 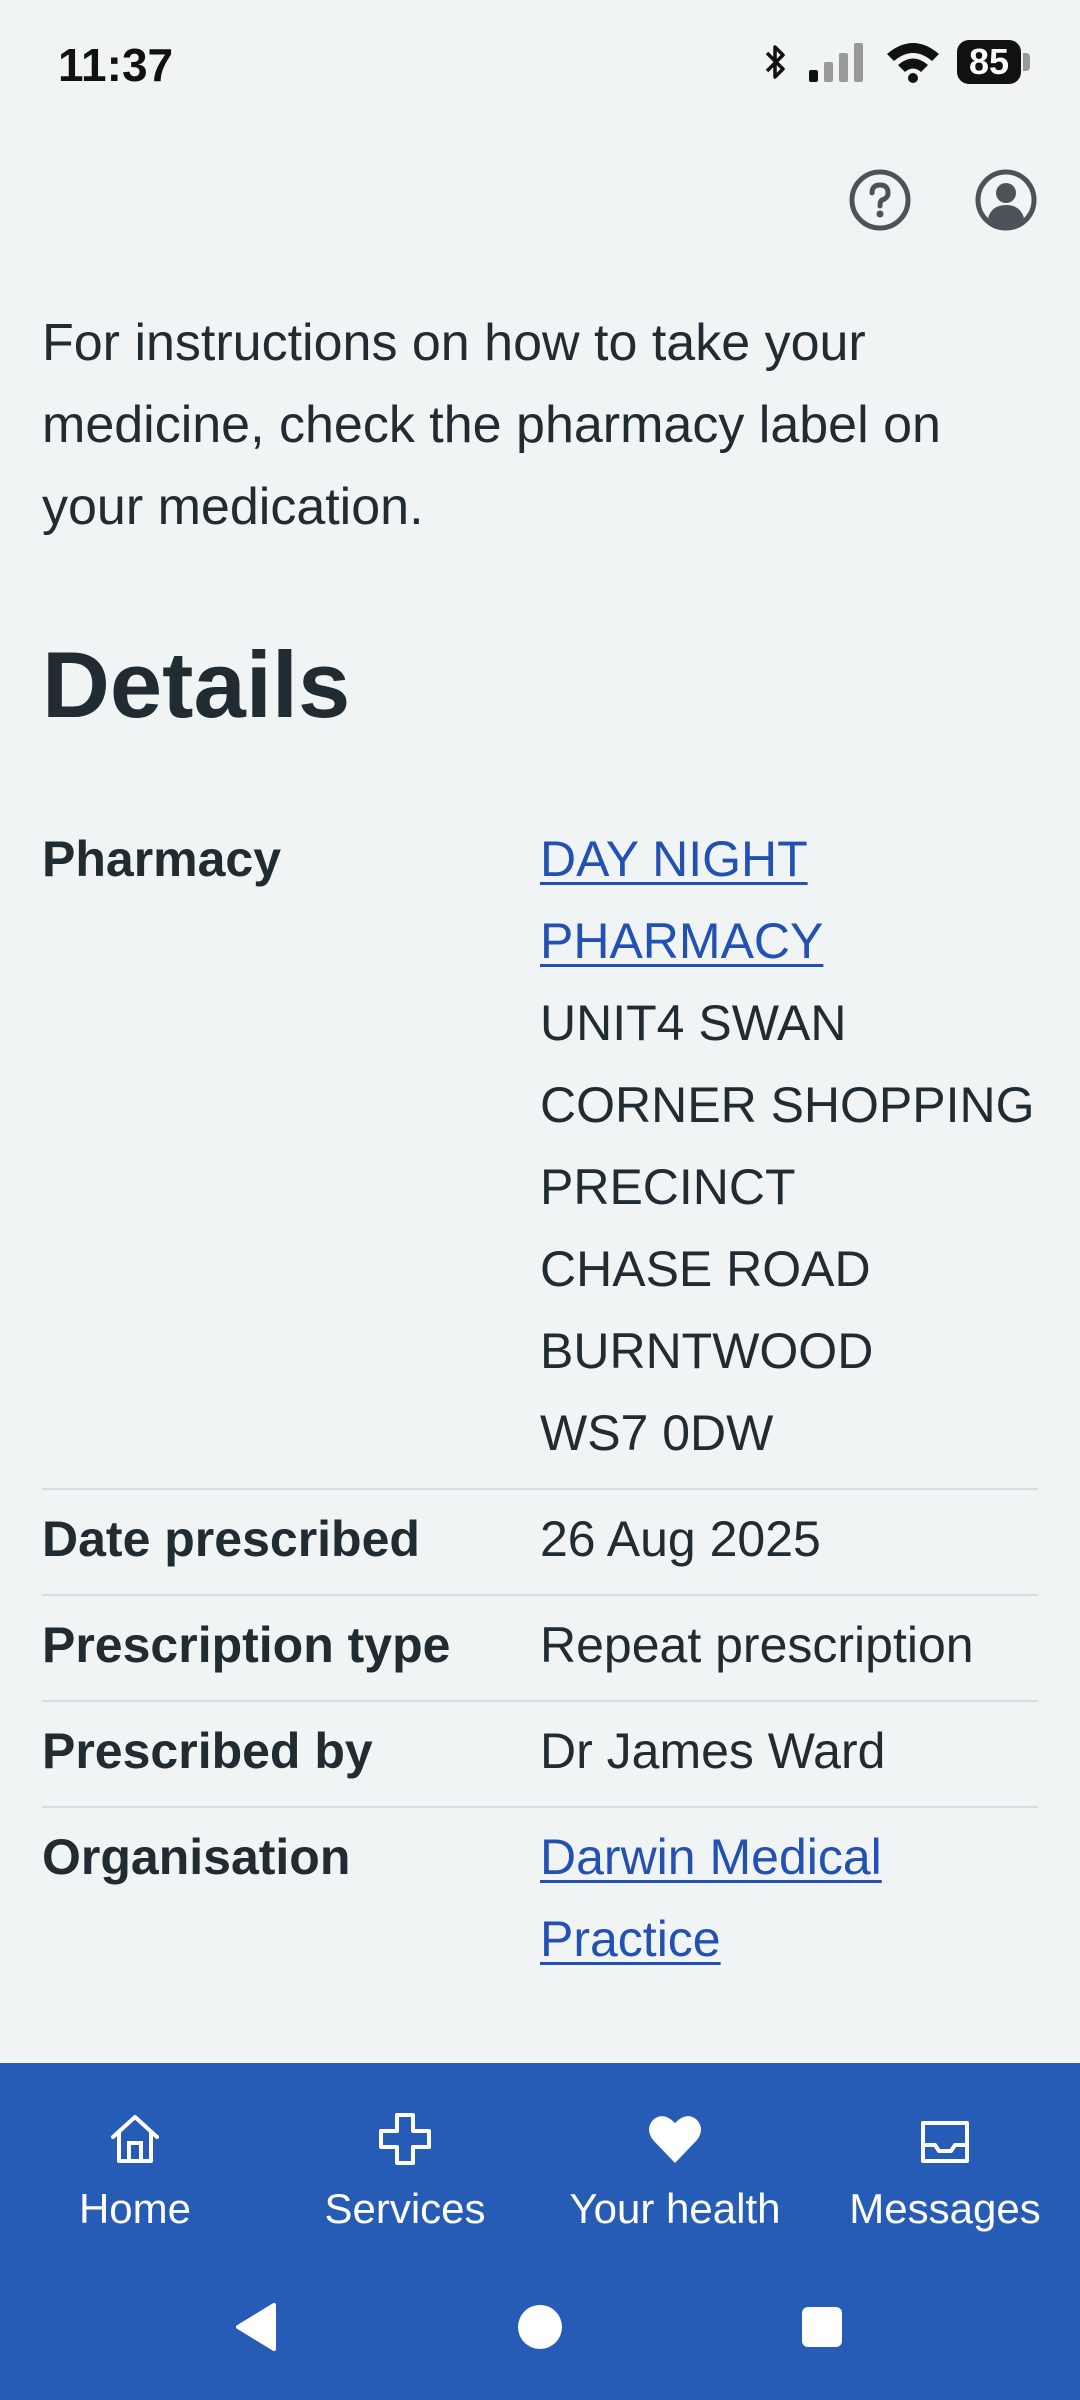 I want to click on nav-messages-label: Messages, so click(x=945, y=2208).